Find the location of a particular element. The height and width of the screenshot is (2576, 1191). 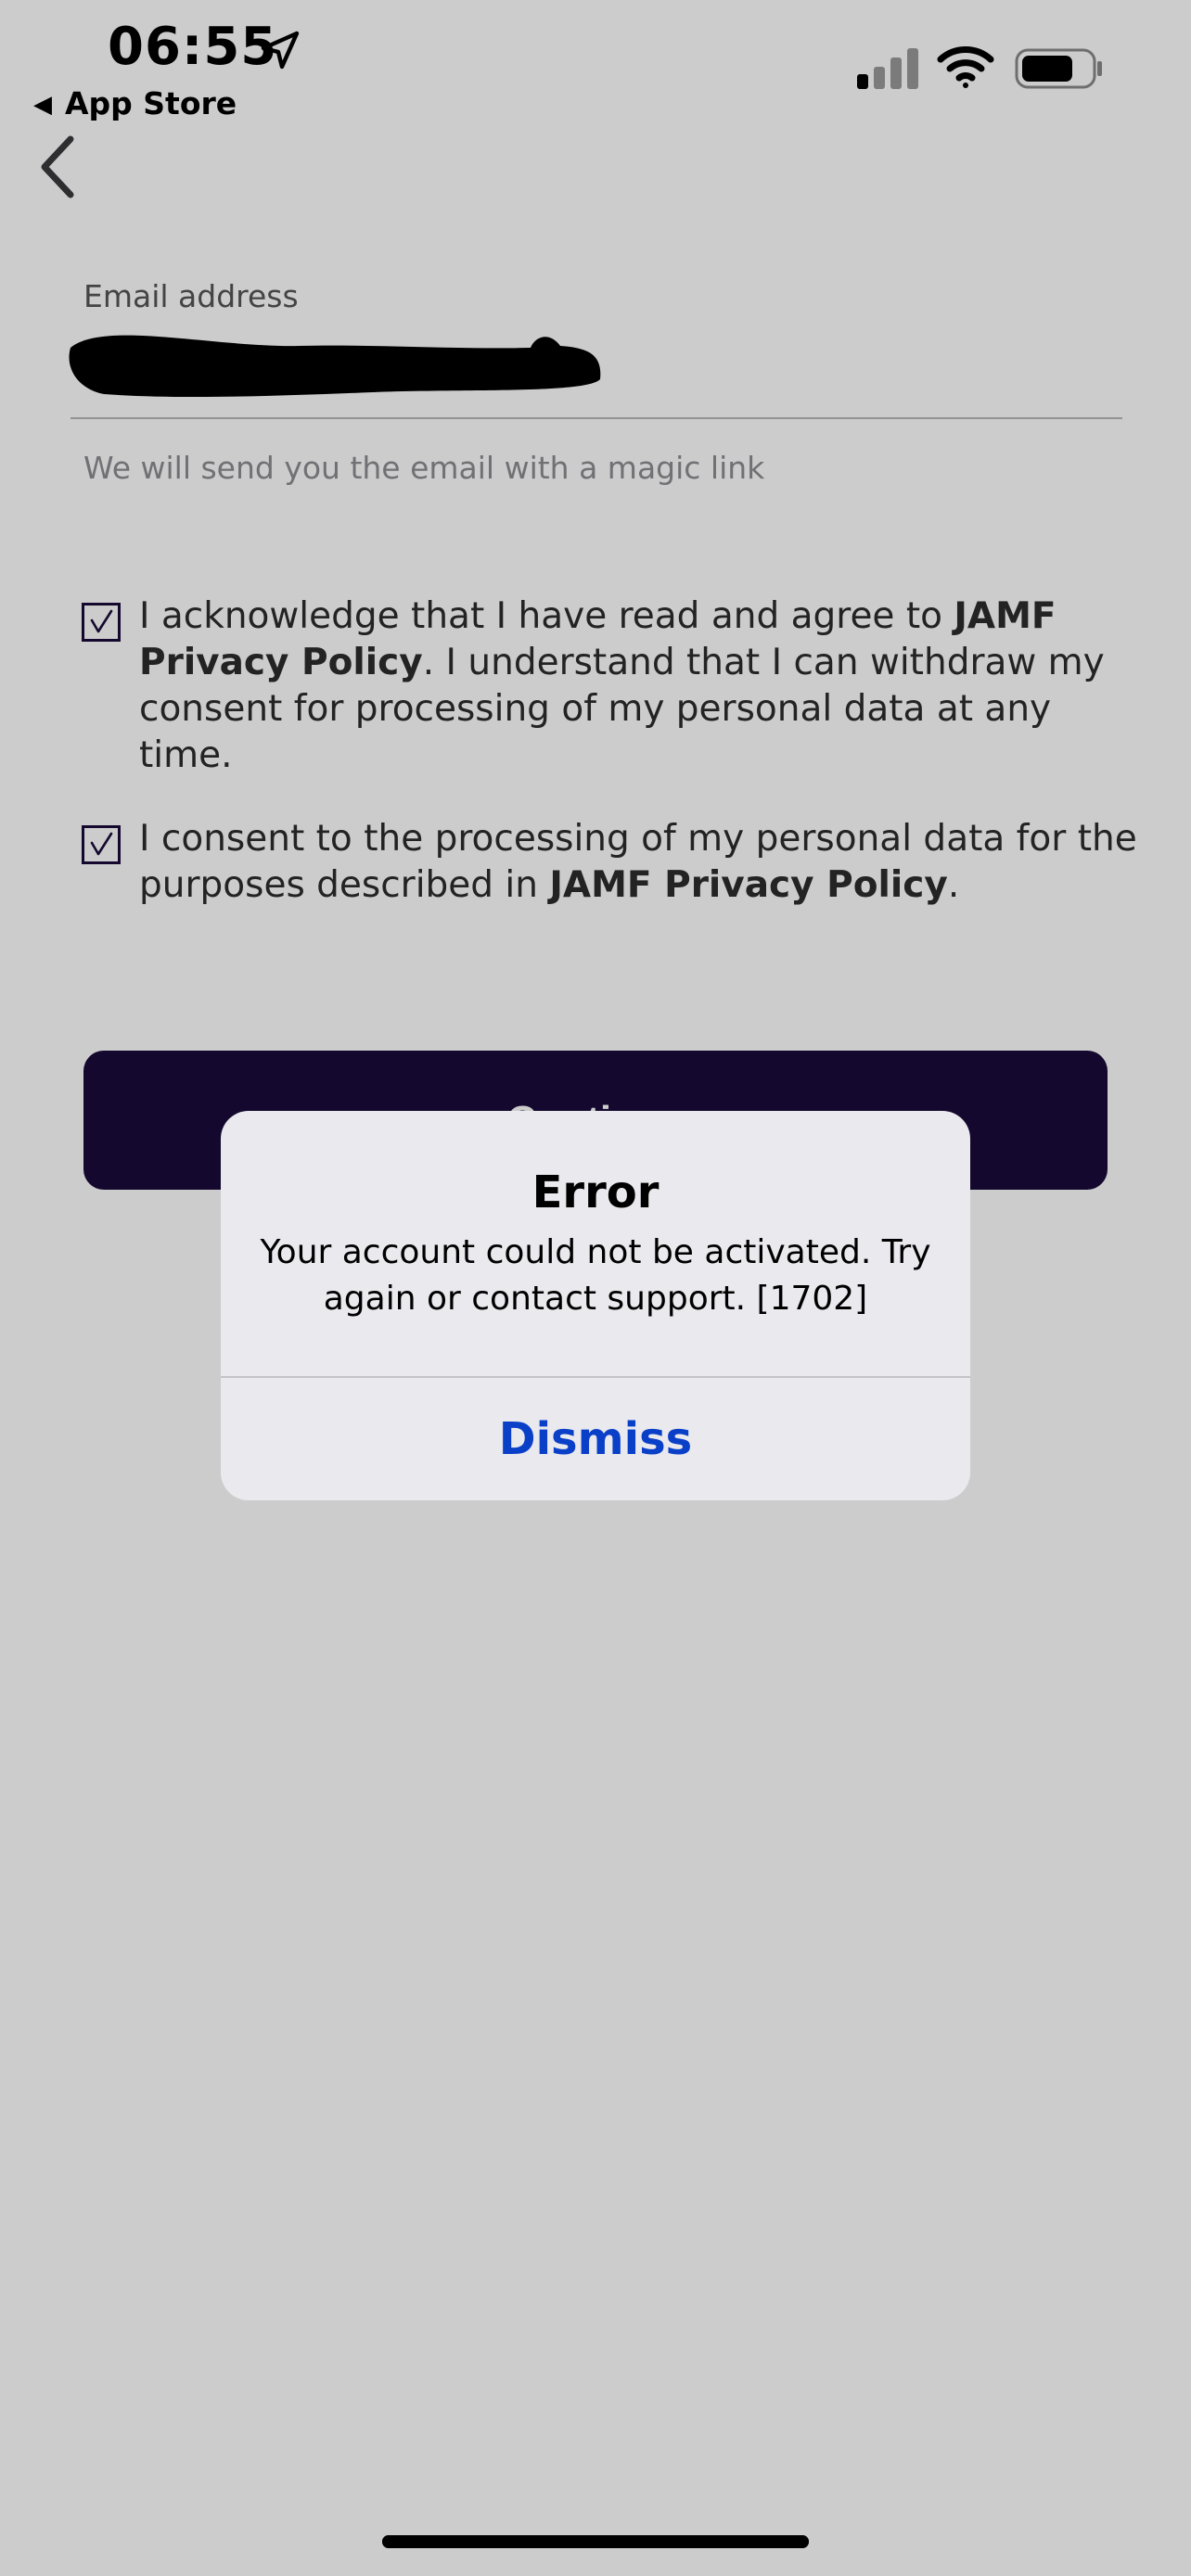

home-indicator-top is located at coordinates (595, 2541).